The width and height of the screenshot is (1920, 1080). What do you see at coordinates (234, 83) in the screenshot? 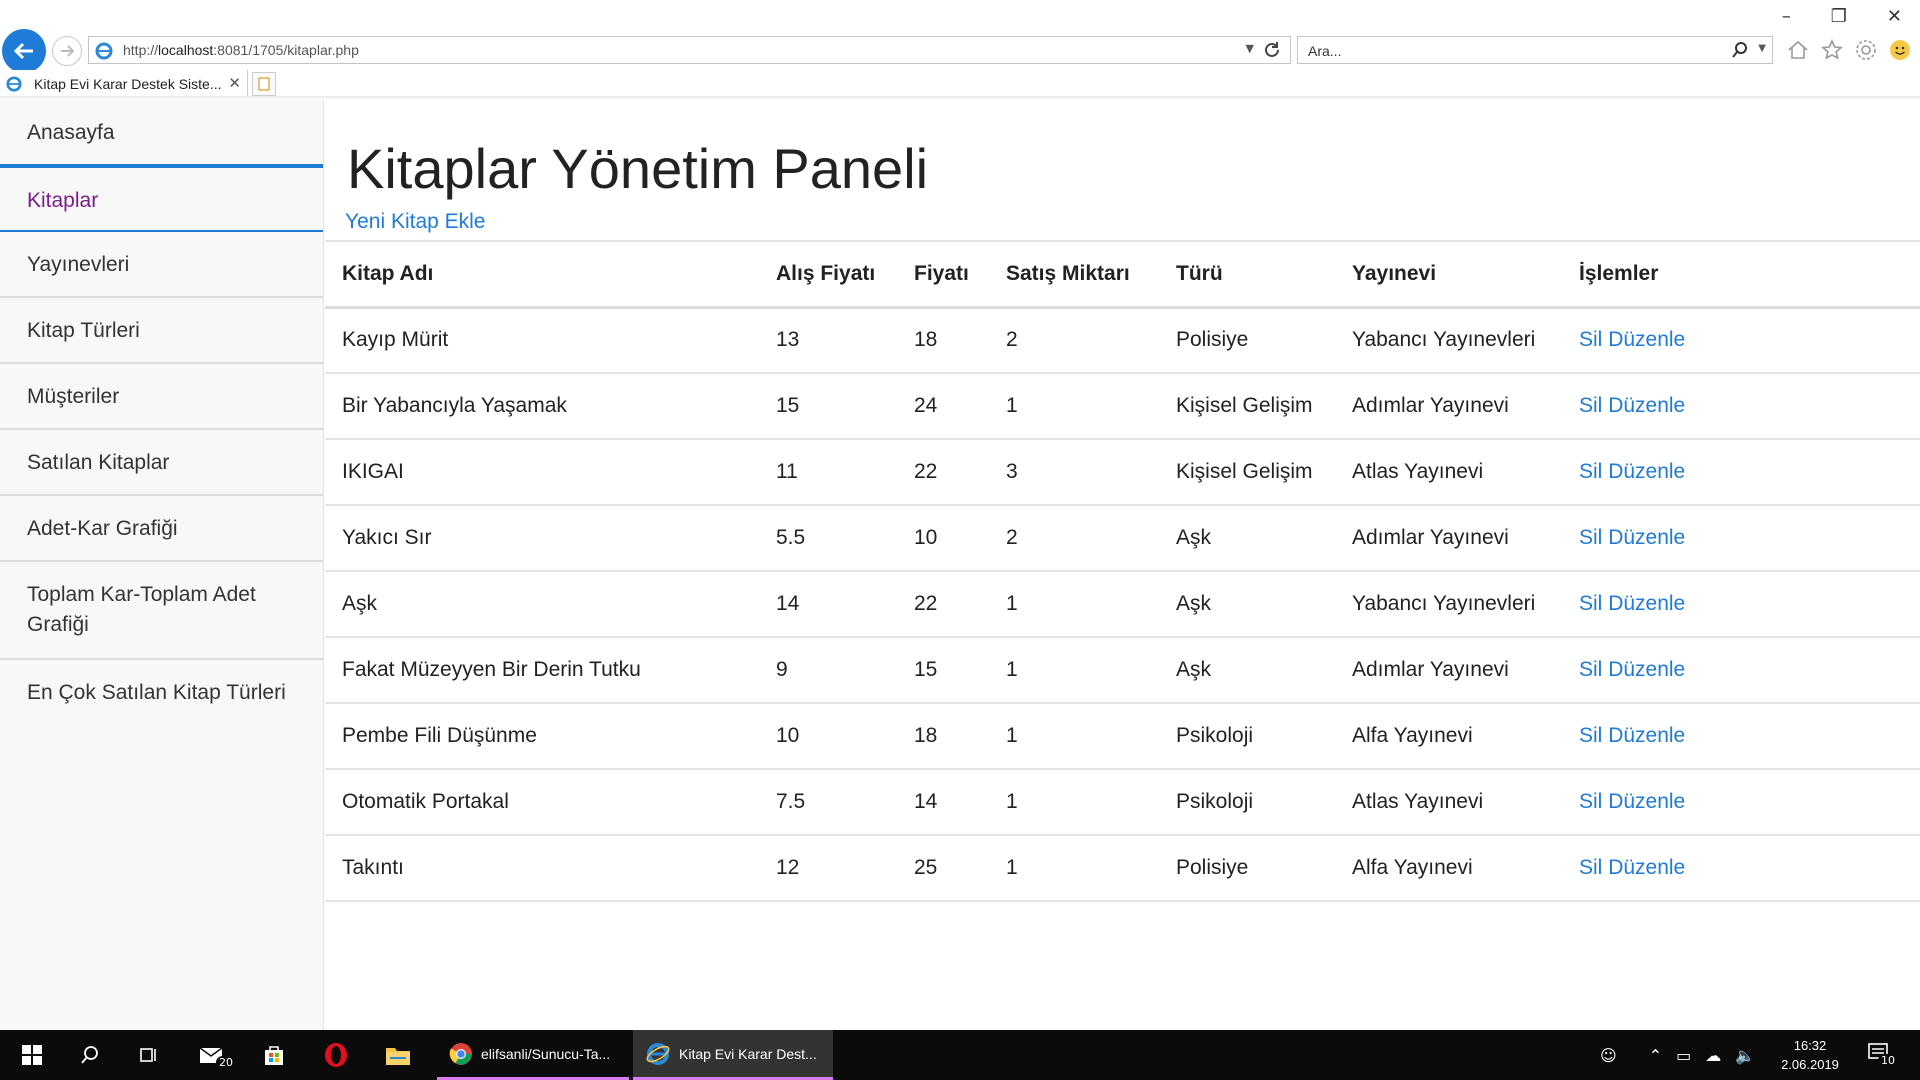
I see `tab-close-icon: ✕` at bounding box center [234, 83].